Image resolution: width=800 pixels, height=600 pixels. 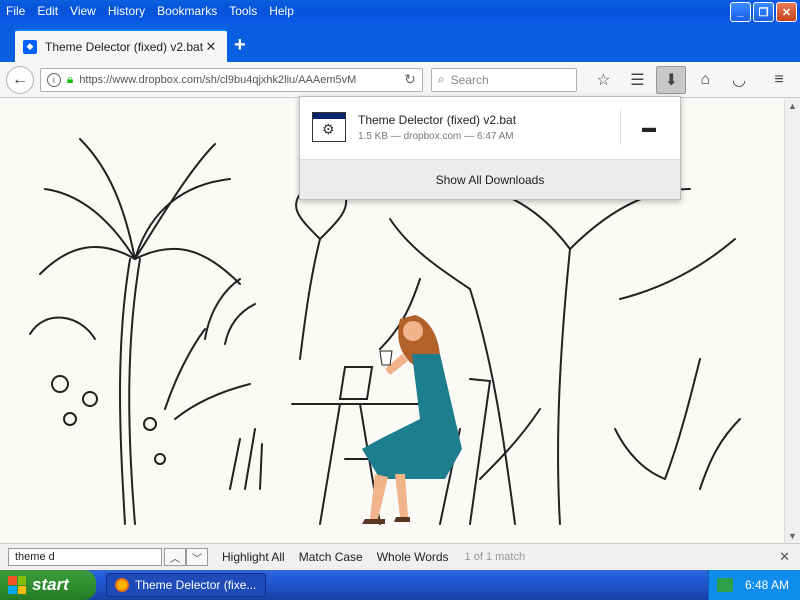 What do you see at coordinates (725, 585) in the screenshot?
I see `network-icon` at bounding box center [725, 585].